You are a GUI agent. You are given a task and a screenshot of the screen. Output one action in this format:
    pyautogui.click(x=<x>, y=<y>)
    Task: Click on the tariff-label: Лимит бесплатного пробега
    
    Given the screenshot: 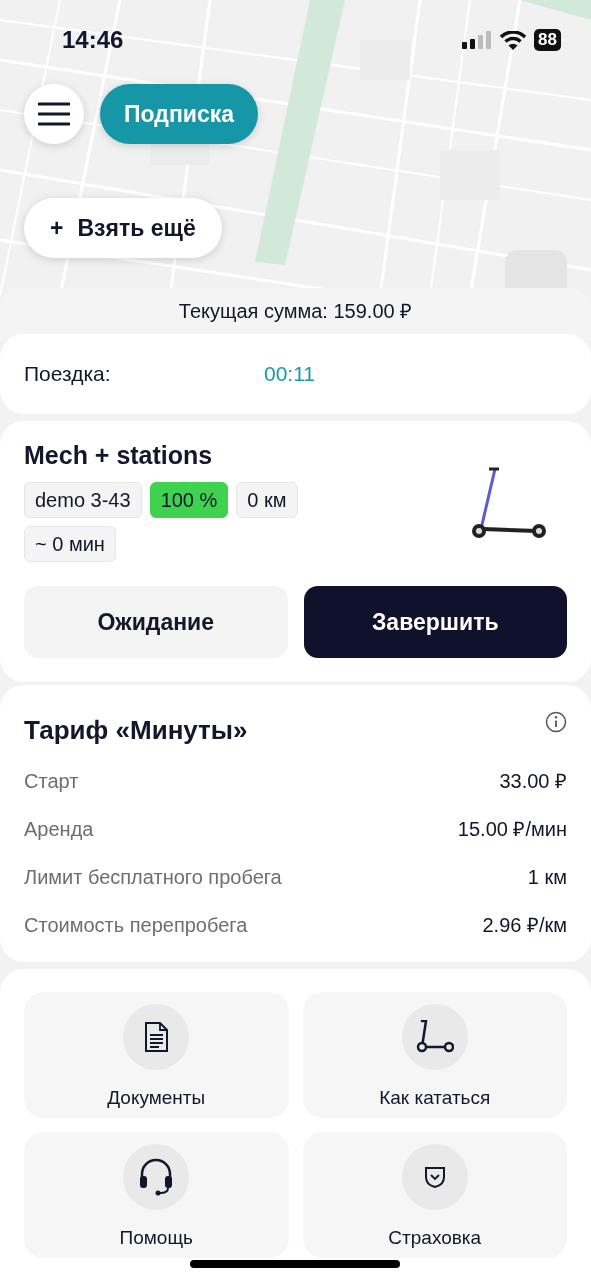 What is the action you would take?
    pyautogui.click(x=153, y=877)
    